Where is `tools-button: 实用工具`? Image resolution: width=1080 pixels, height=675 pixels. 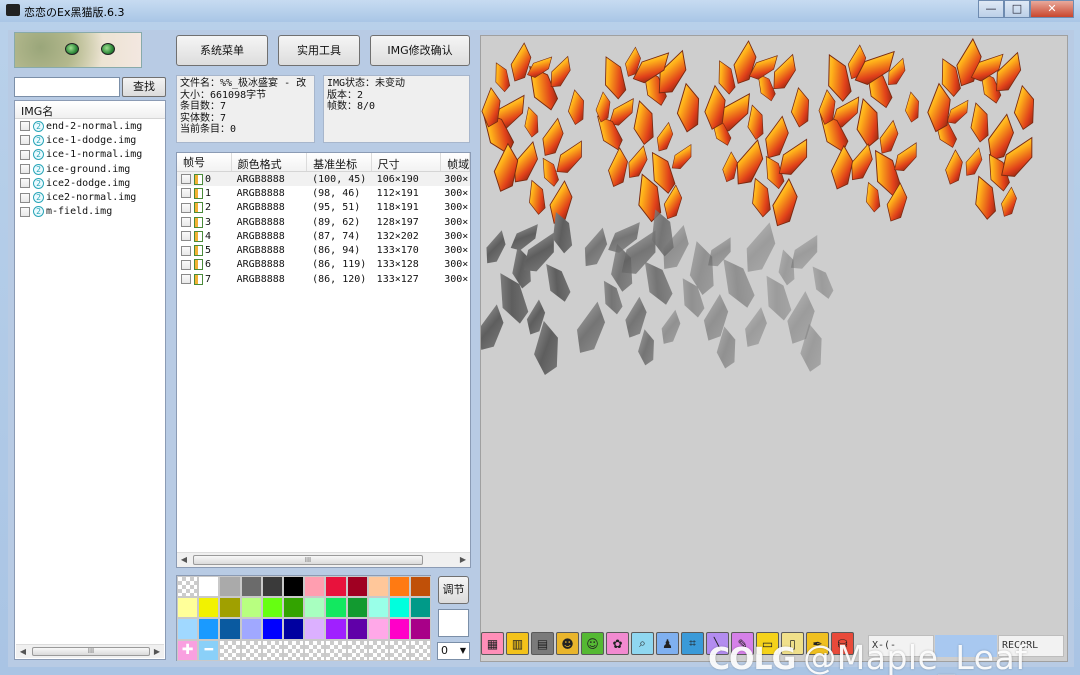 tools-button: 实用工具 is located at coordinates (319, 50).